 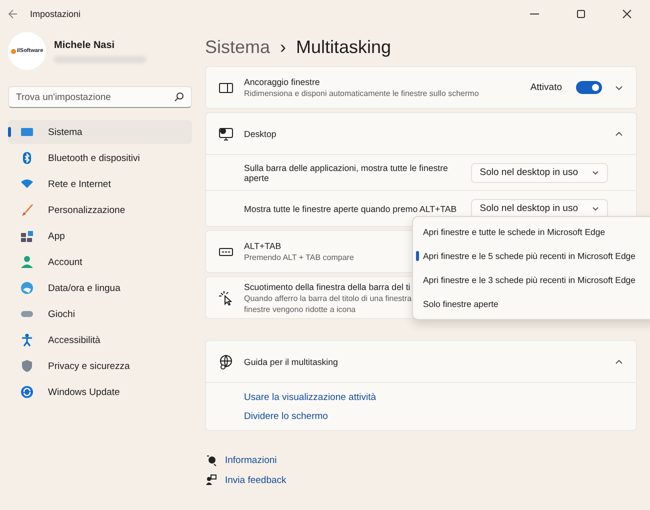 What do you see at coordinates (531, 256) in the screenshot?
I see `menu-item: Apri finestre e le 5 schede più recenti in Microsoft Edge` at bounding box center [531, 256].